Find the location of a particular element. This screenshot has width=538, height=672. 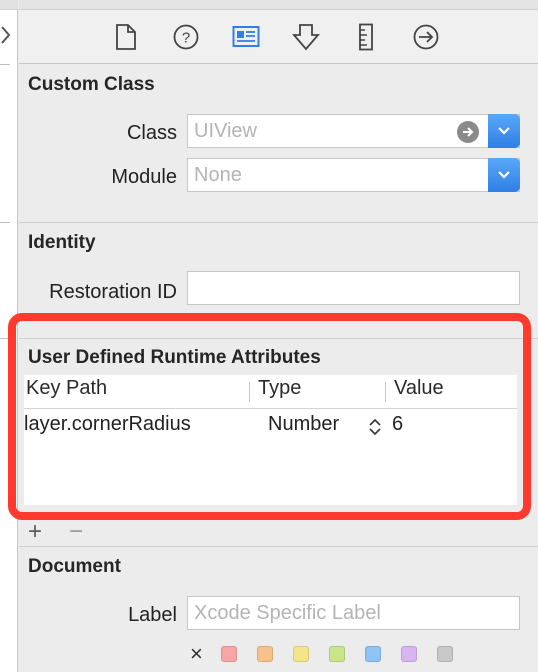

left-top-bar is located at coordinates (9, 5).